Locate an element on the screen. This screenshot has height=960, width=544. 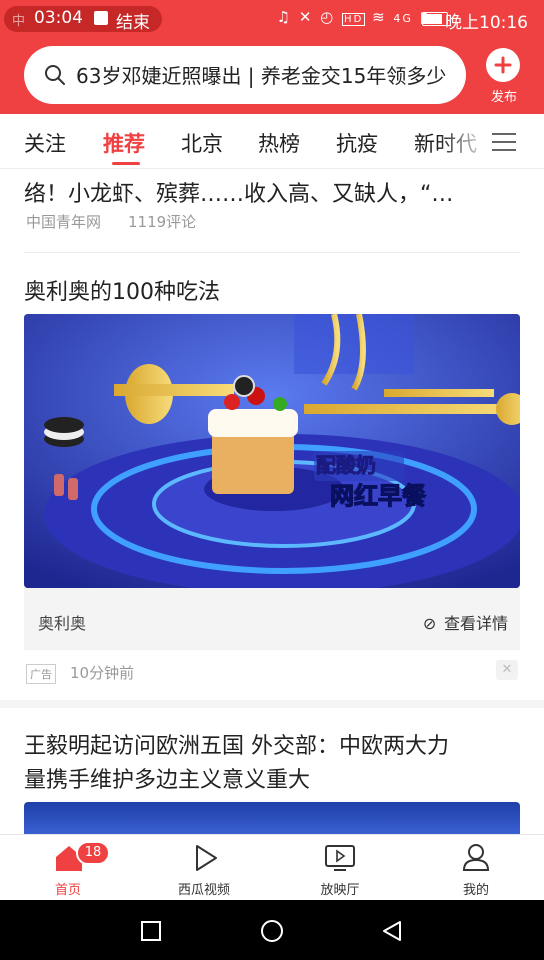
ad-cta-button: ⊘ 查看详情 is located at coordinates (465, 622).